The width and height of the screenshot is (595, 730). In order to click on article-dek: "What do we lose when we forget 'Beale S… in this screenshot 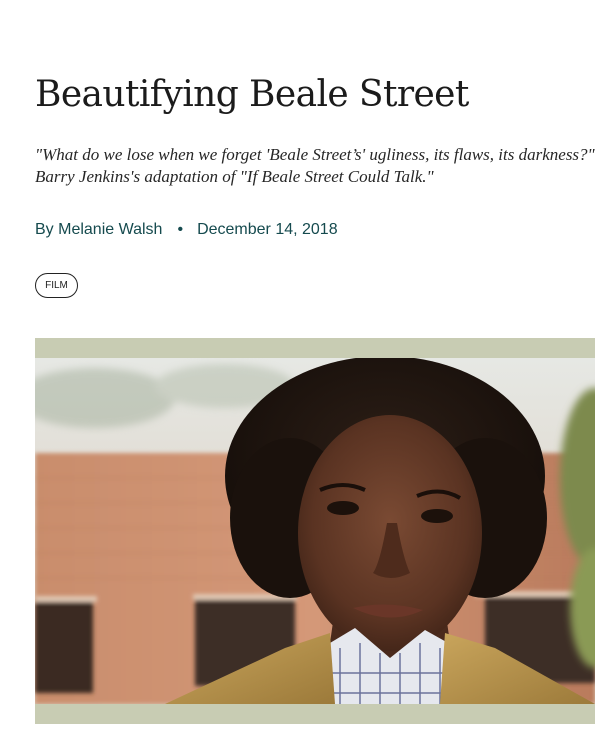, I will do `click(315, 165)`.